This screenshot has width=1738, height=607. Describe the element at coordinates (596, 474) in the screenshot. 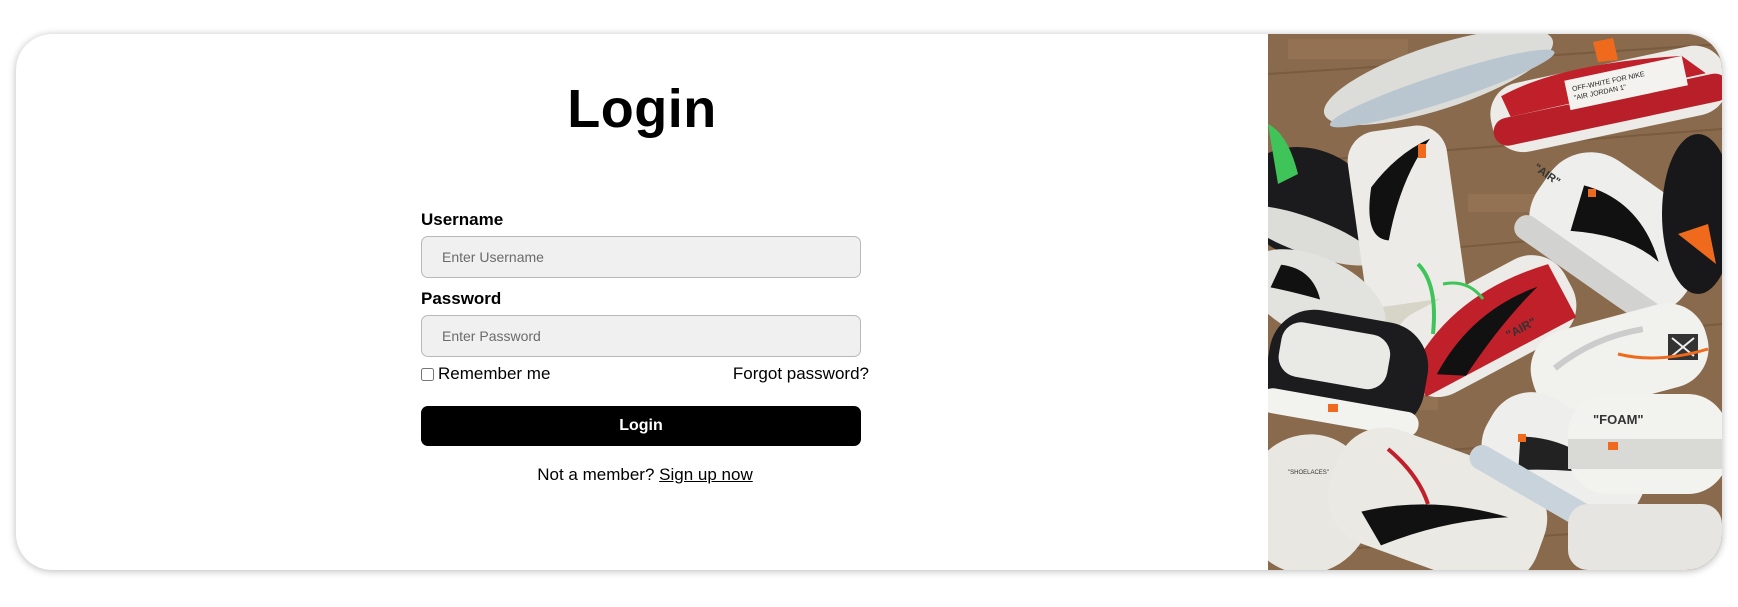

I see `signup-prompt-text: Not a member?` at that location.